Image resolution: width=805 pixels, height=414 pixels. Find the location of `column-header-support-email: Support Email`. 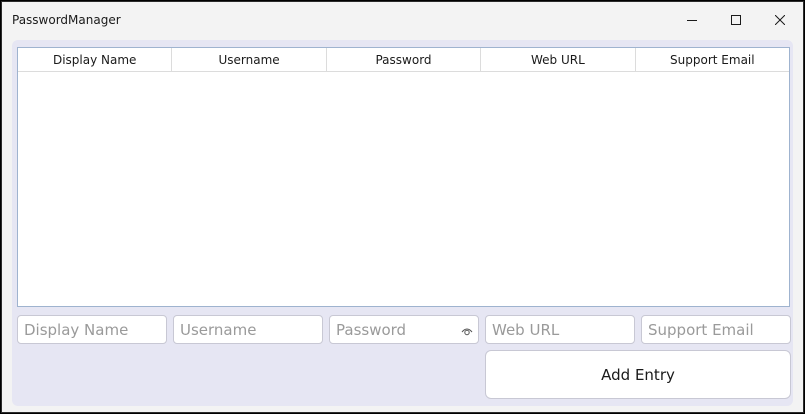

column-header-support-email: Support Email is located at coordinates (712, 59).